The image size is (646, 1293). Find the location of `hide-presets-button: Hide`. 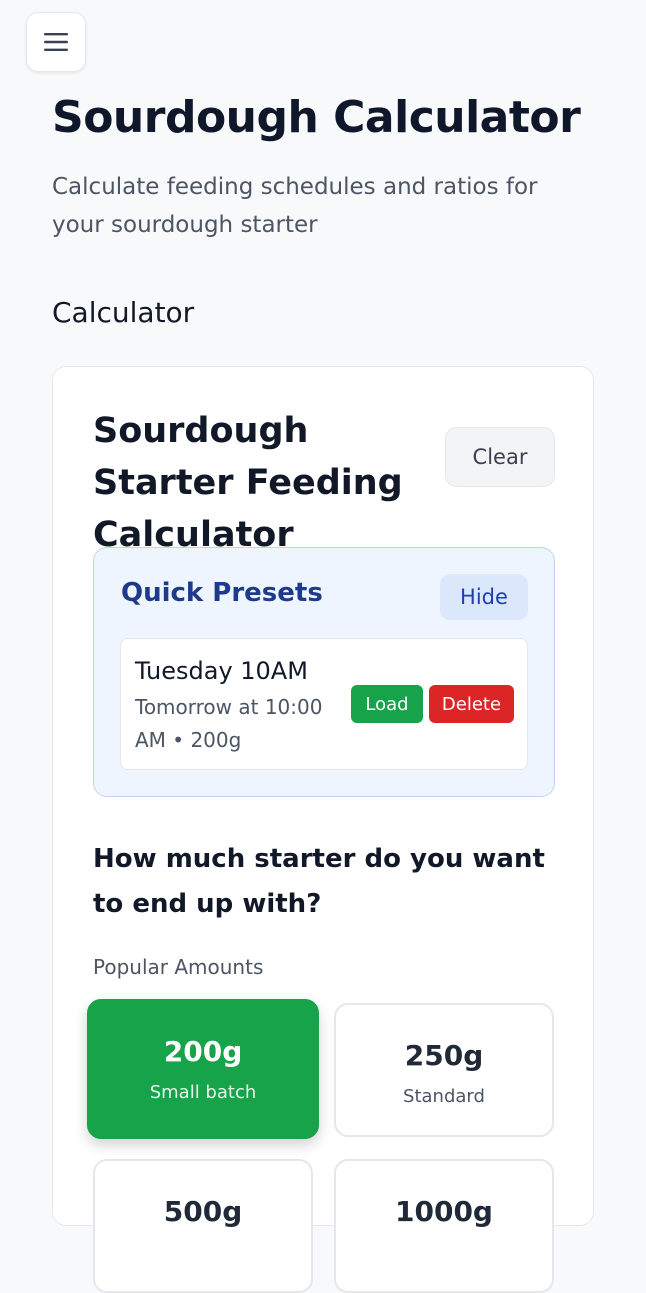

hide-presets-button: Hide is located at coordinates (484, 597).